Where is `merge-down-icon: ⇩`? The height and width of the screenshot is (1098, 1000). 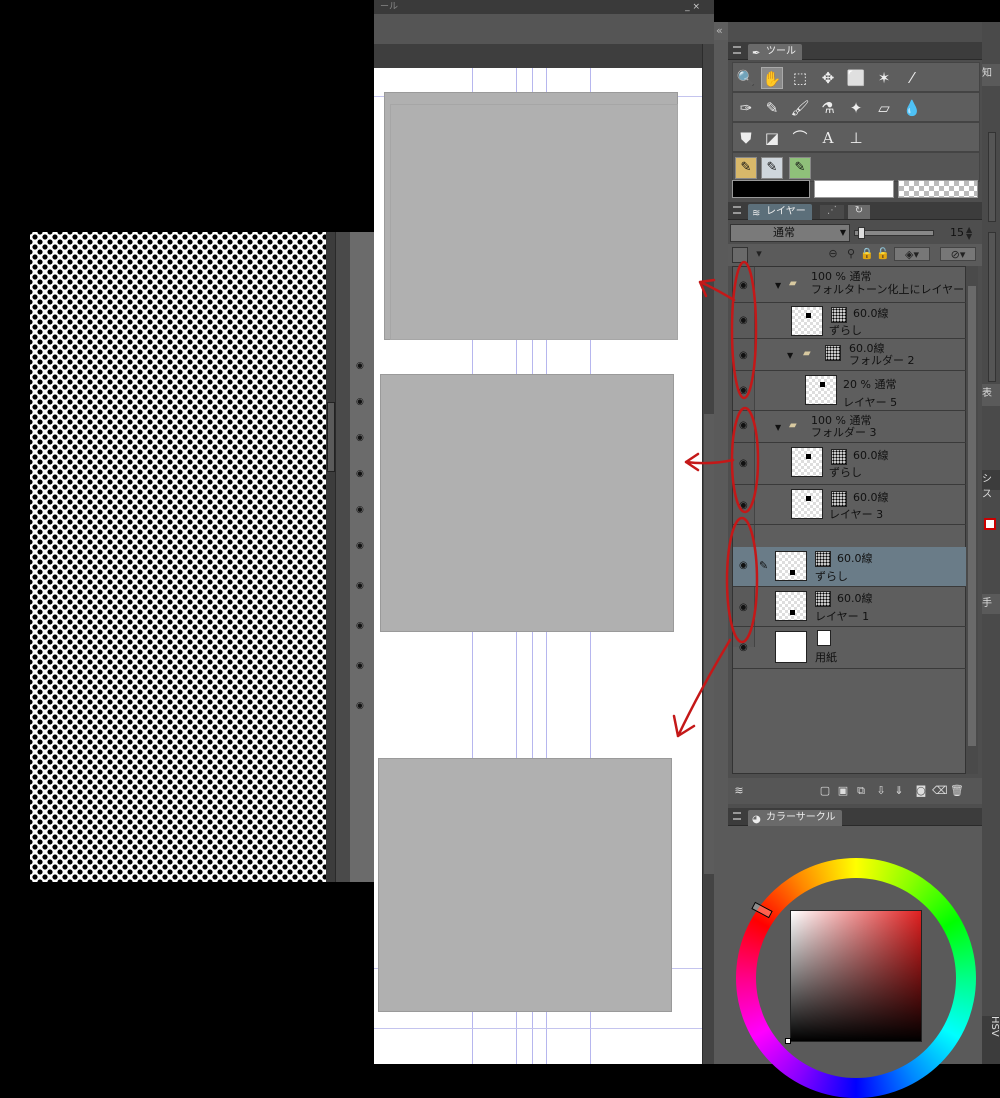
merge-down-icon: ⇩ is located at coordinates (881, 791).